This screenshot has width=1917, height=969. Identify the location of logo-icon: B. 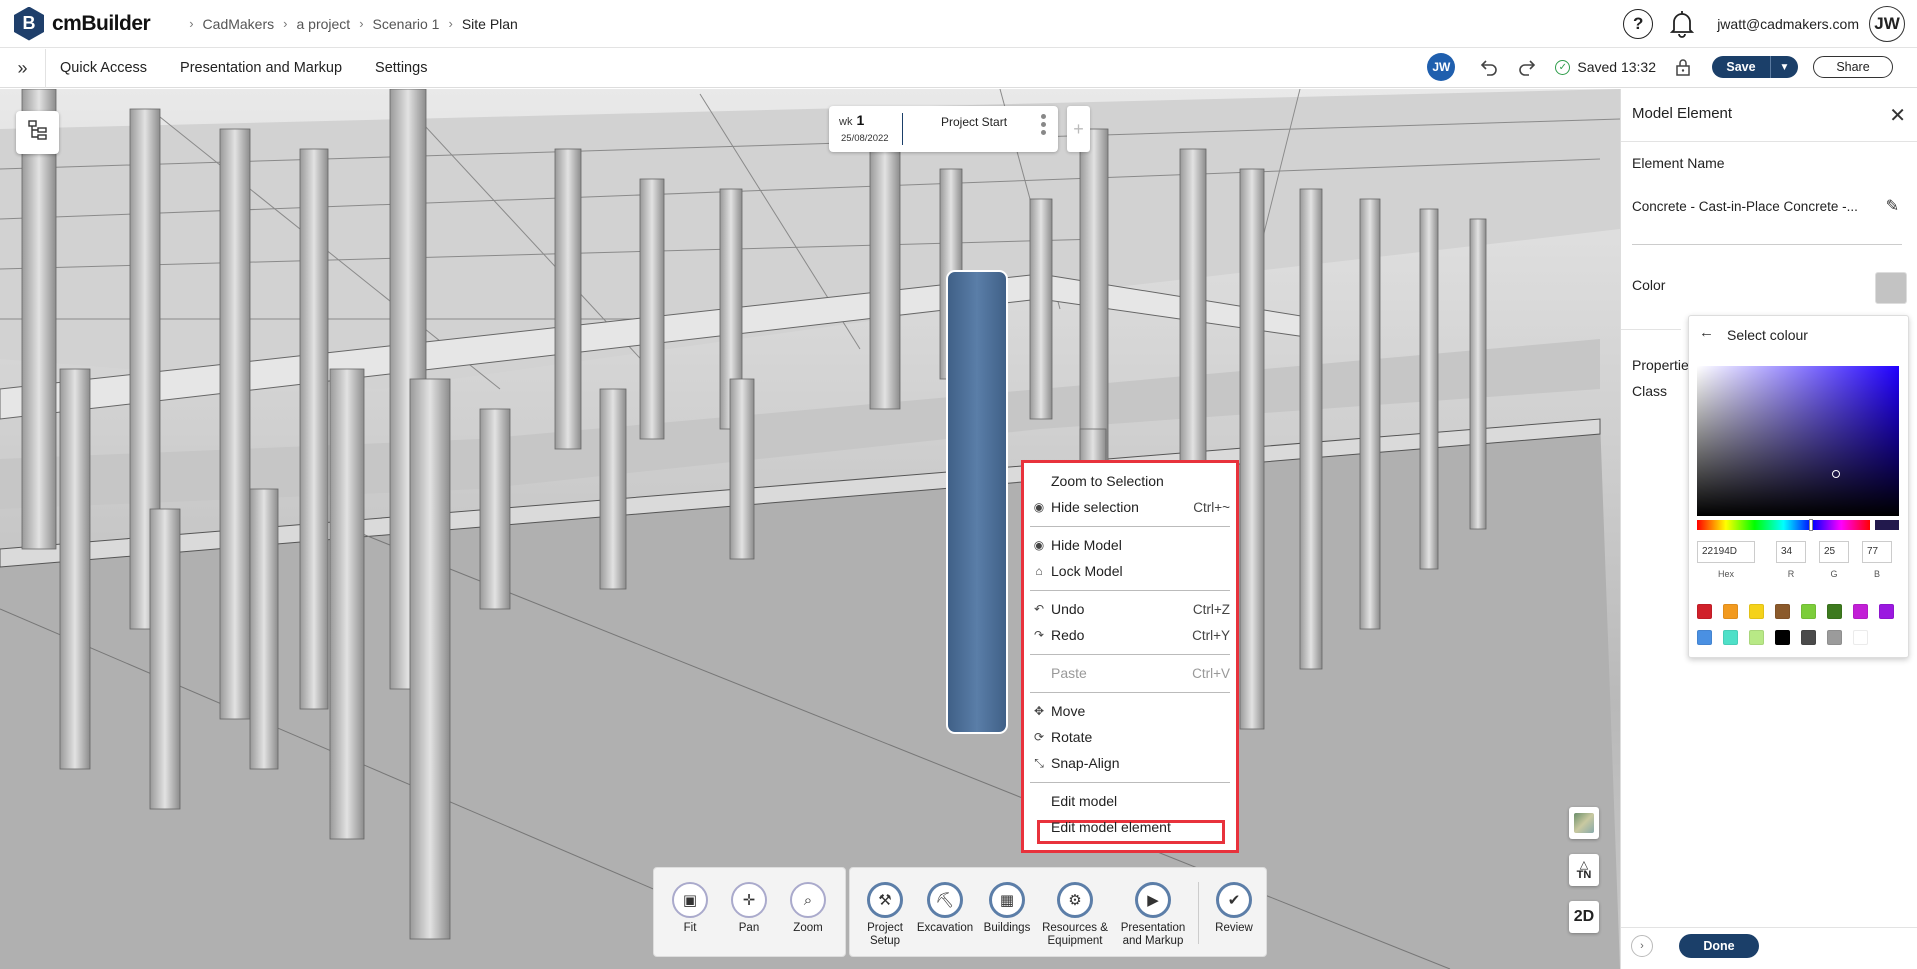
(29, 23).